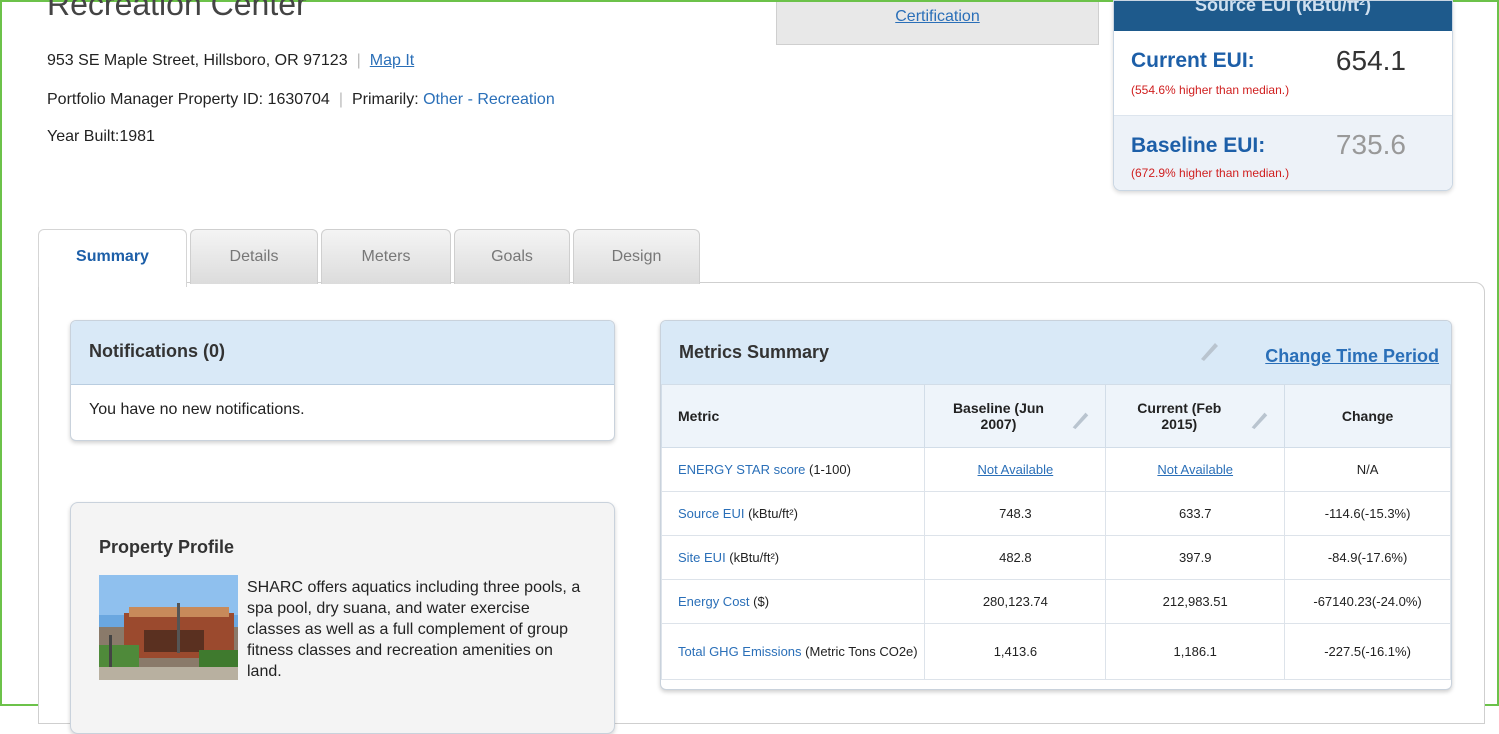 The height and width of the screenshot is (734, 1499). Describe the element at coordinates (759, 601) in the screenshot. I see `metric-unit: ($)` at that location.